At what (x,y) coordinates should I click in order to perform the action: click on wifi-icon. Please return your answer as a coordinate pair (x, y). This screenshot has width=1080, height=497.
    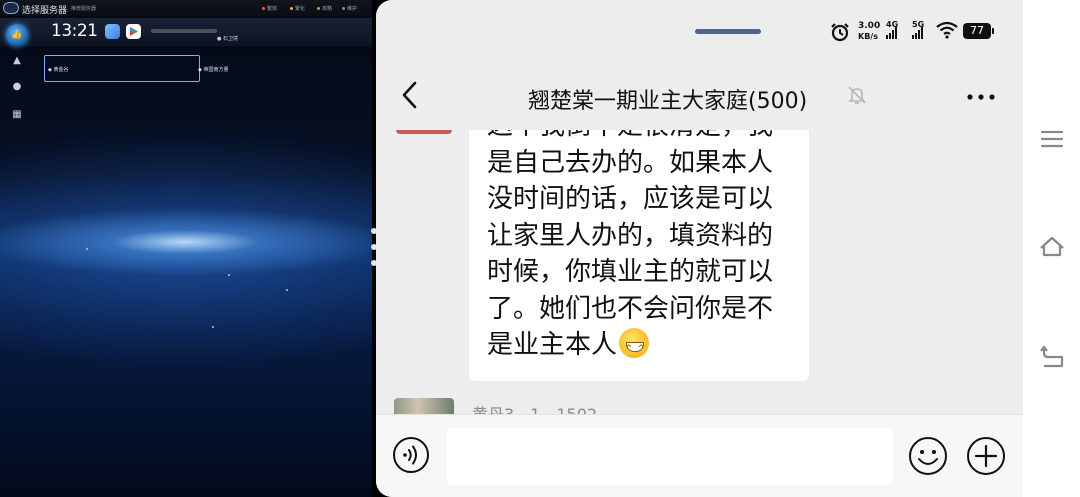
    Looking at the image, I should click on (947, 30).